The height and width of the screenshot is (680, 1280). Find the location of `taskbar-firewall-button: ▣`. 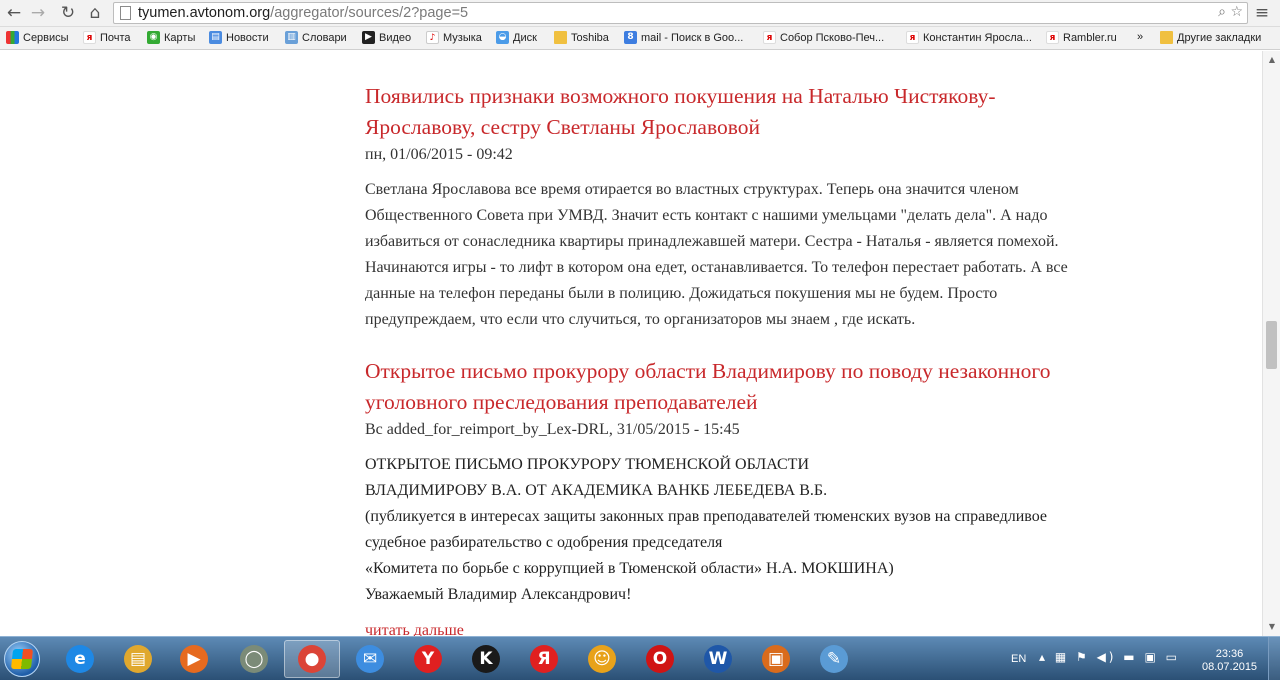

taskbar-firewall-button: ▣ is located at coordinates (776, 659).